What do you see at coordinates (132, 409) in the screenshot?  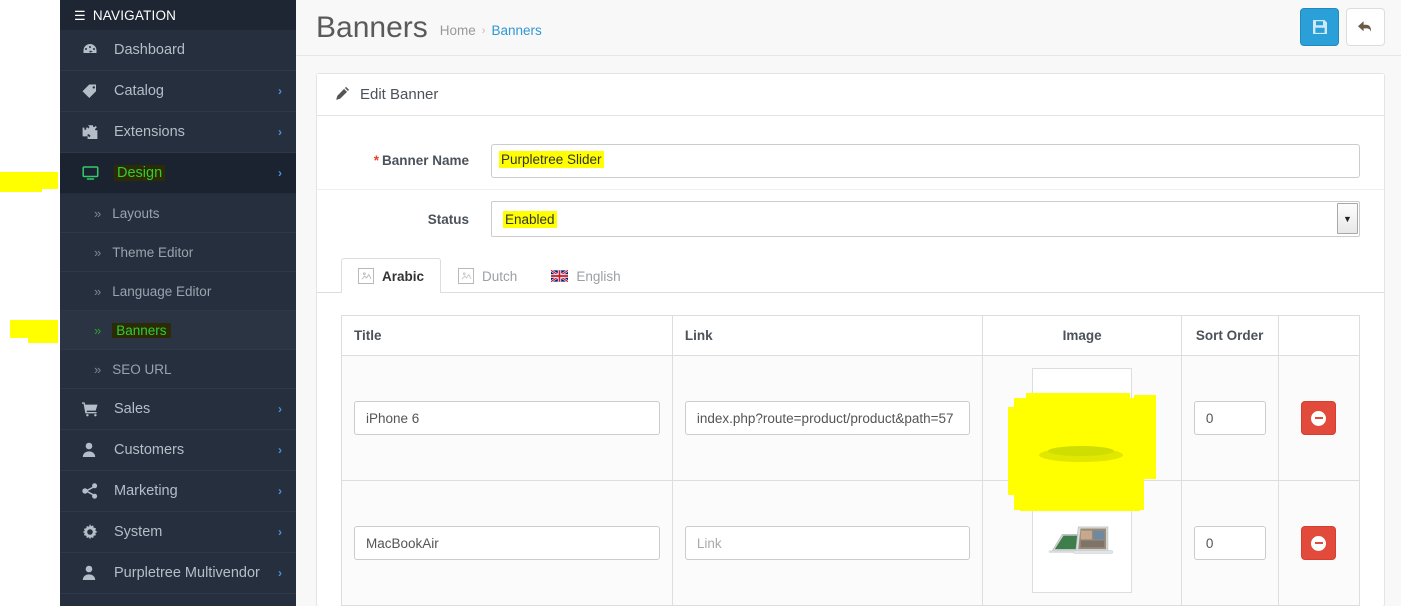 I see `sidebar-item-label: Sales` at bounding box center [132, 409].